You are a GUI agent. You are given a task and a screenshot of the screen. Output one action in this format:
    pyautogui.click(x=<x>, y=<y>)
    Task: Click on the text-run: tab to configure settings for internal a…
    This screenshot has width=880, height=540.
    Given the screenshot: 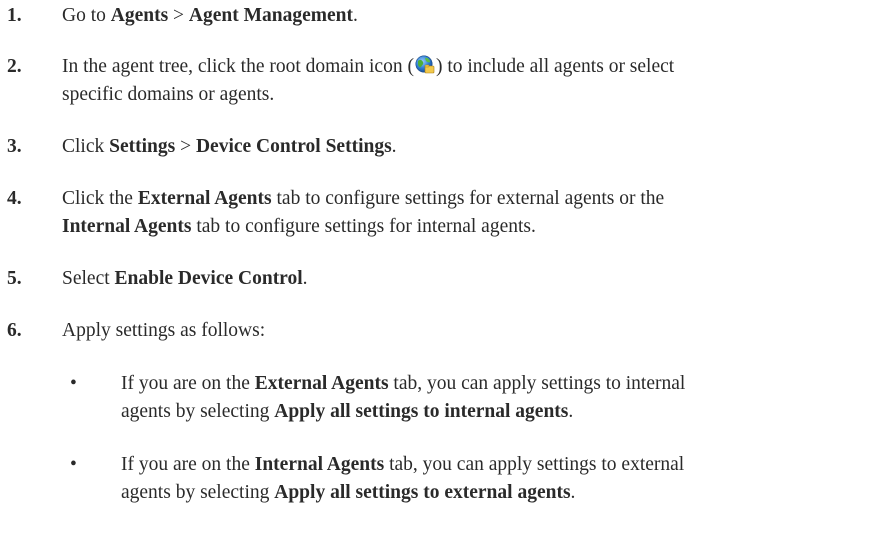 What is the action you would take?
    pyautogui.click(x=363, y=226)
    